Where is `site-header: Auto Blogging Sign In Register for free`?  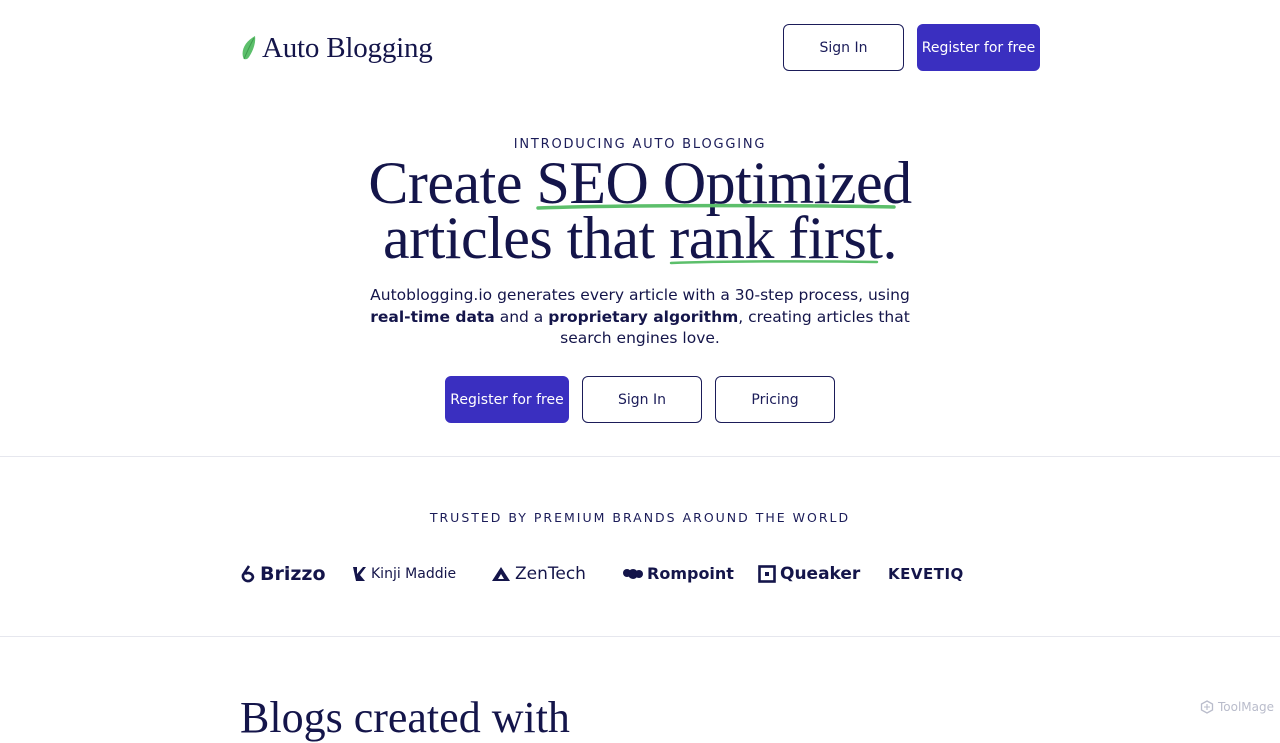
site-header: Auto Blogging Sign In Register for free is located at coordinates (640, 48).